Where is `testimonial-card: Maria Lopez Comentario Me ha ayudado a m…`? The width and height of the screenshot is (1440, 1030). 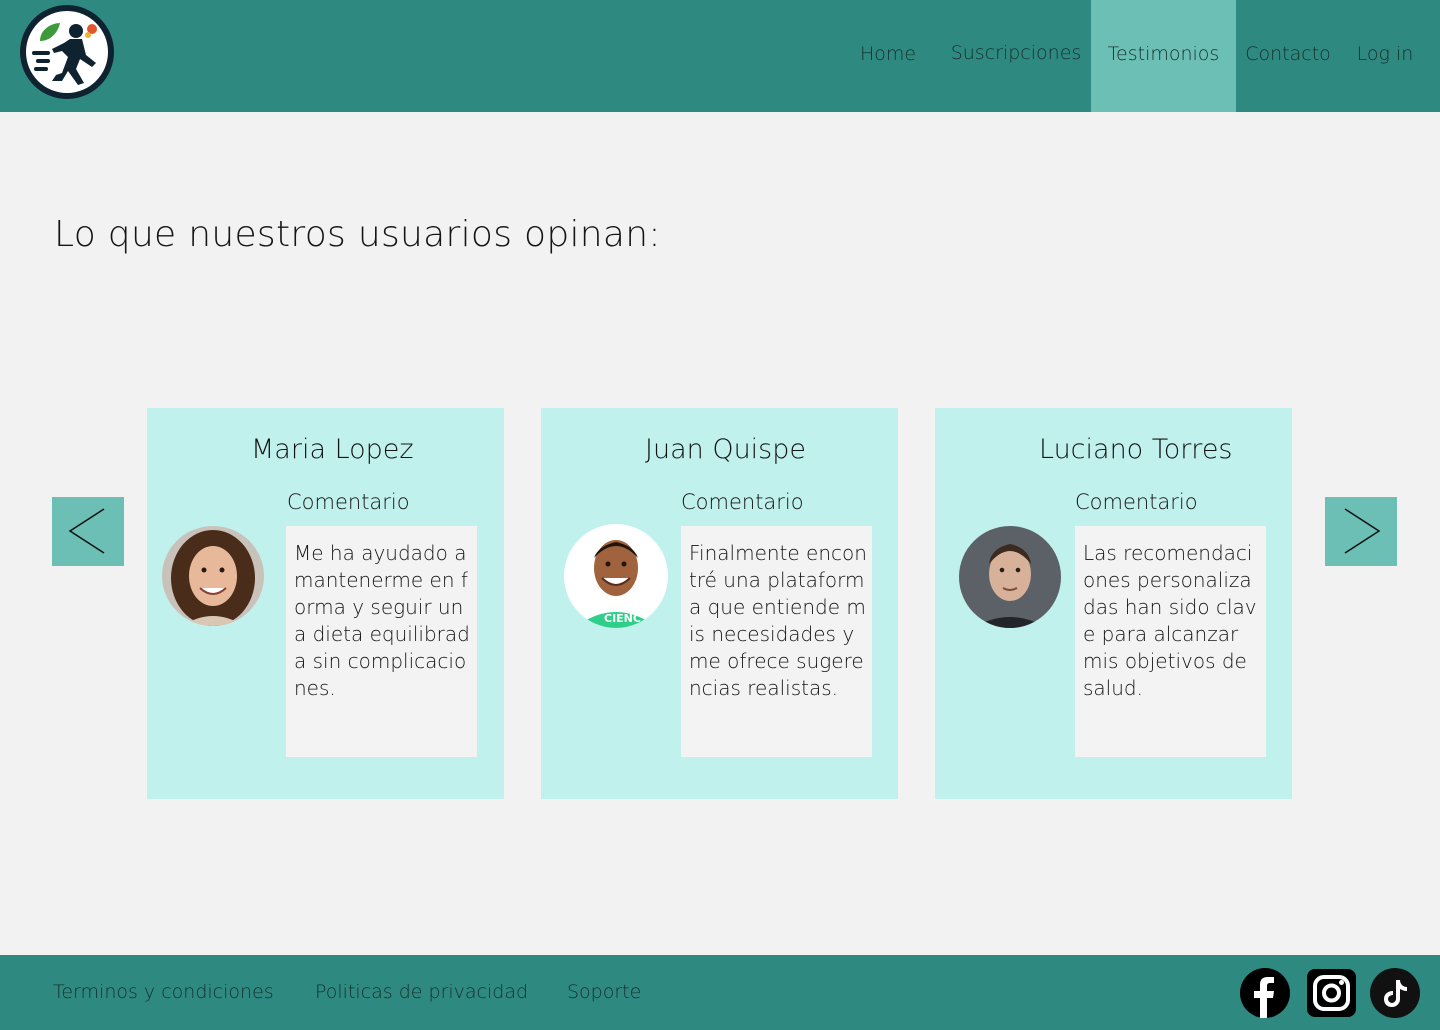 testimonial-card: Maria Lopez Comentario Me ha ayudado a m… is located at coordinates (325, 603).